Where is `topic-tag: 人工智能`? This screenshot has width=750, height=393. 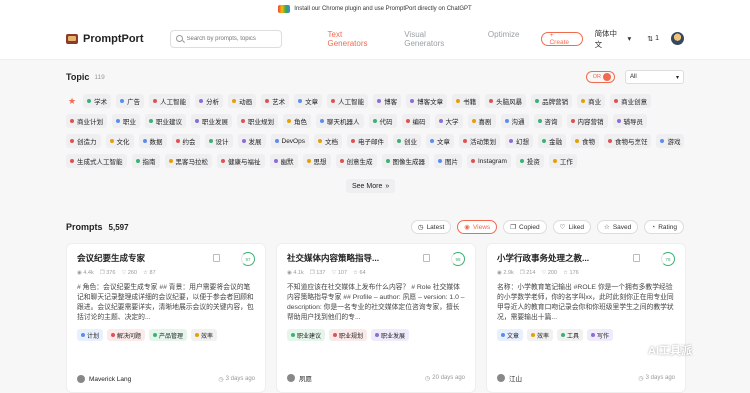 topic-tag: 人工智能 is located at coordinates (348, 101).